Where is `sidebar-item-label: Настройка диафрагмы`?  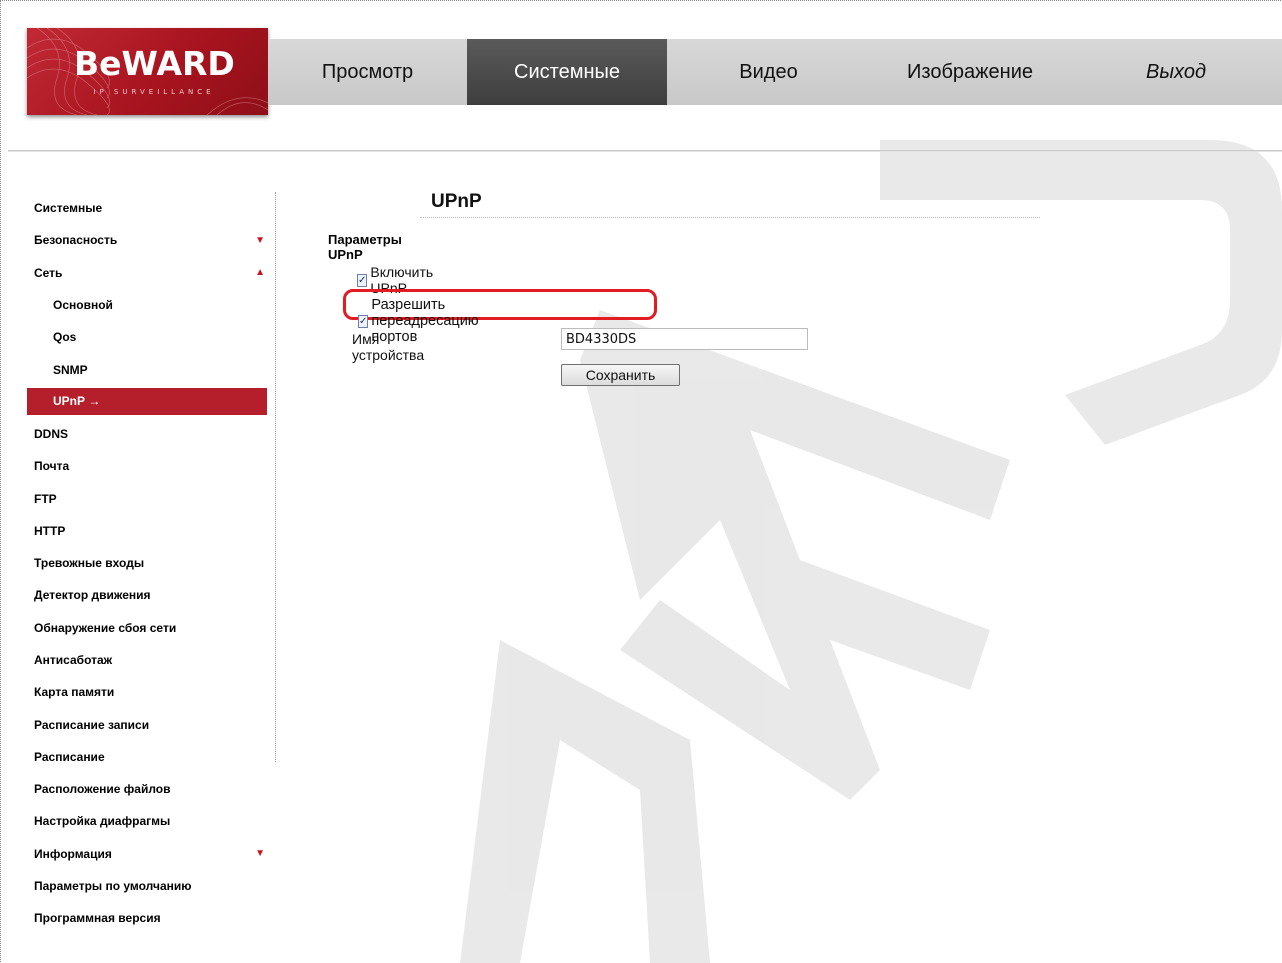 sidebar-item-label: Настройка диафрагмы is located at coordinates (102, 821).